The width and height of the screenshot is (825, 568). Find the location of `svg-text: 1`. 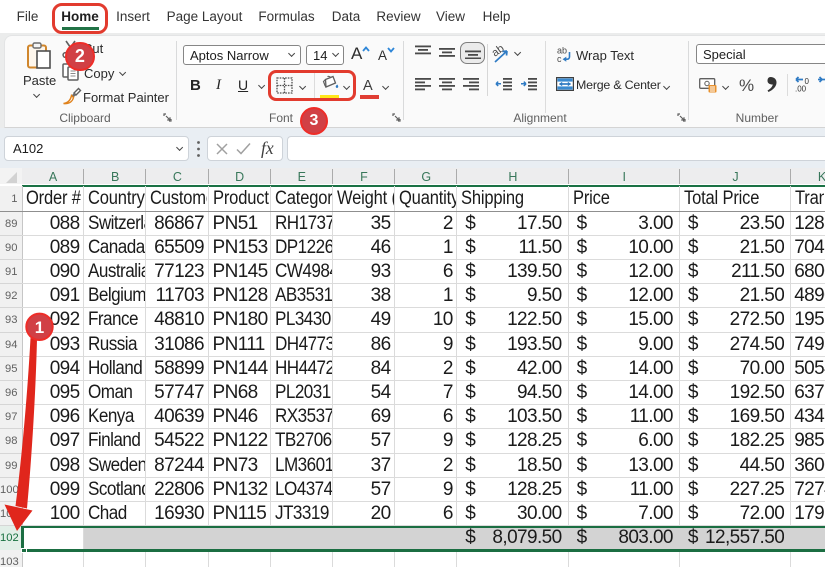

svg-text: 1 is located at coordinates (39, 327).